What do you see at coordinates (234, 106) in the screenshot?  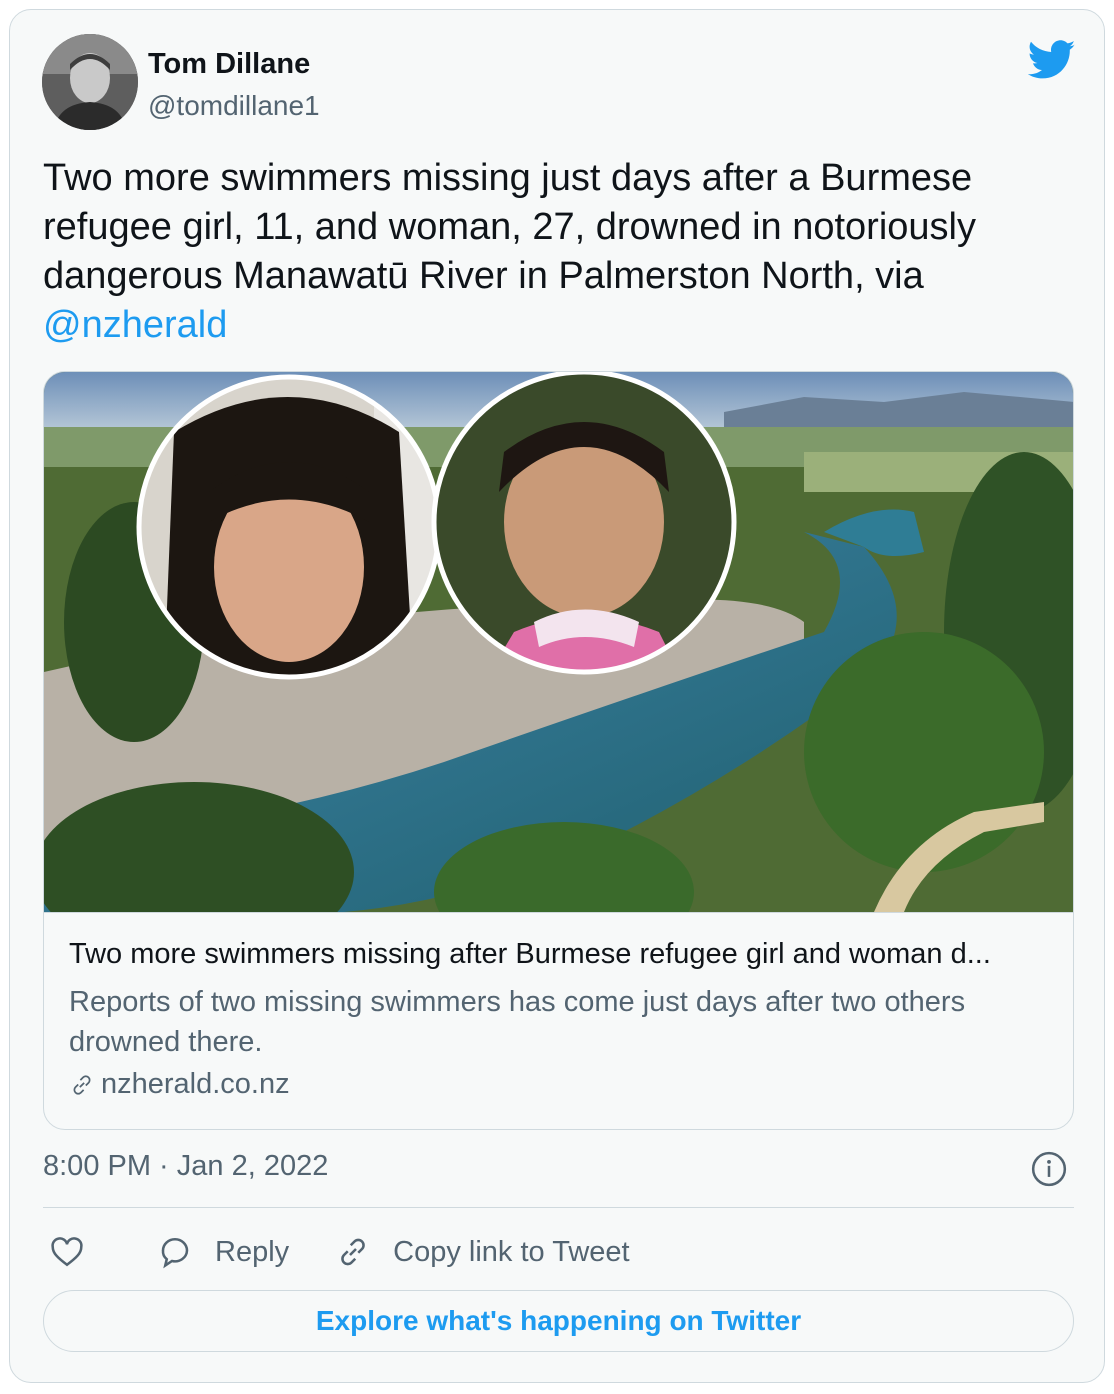 I see `author-handle: @tomdillane1` at bounding box center [234, 106].